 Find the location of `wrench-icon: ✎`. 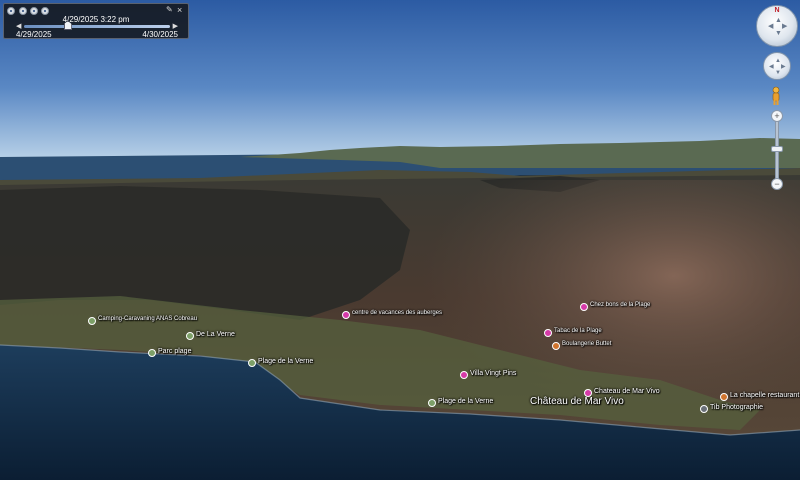

wrench-icon: ✎ is located at coordinates (170, 10).